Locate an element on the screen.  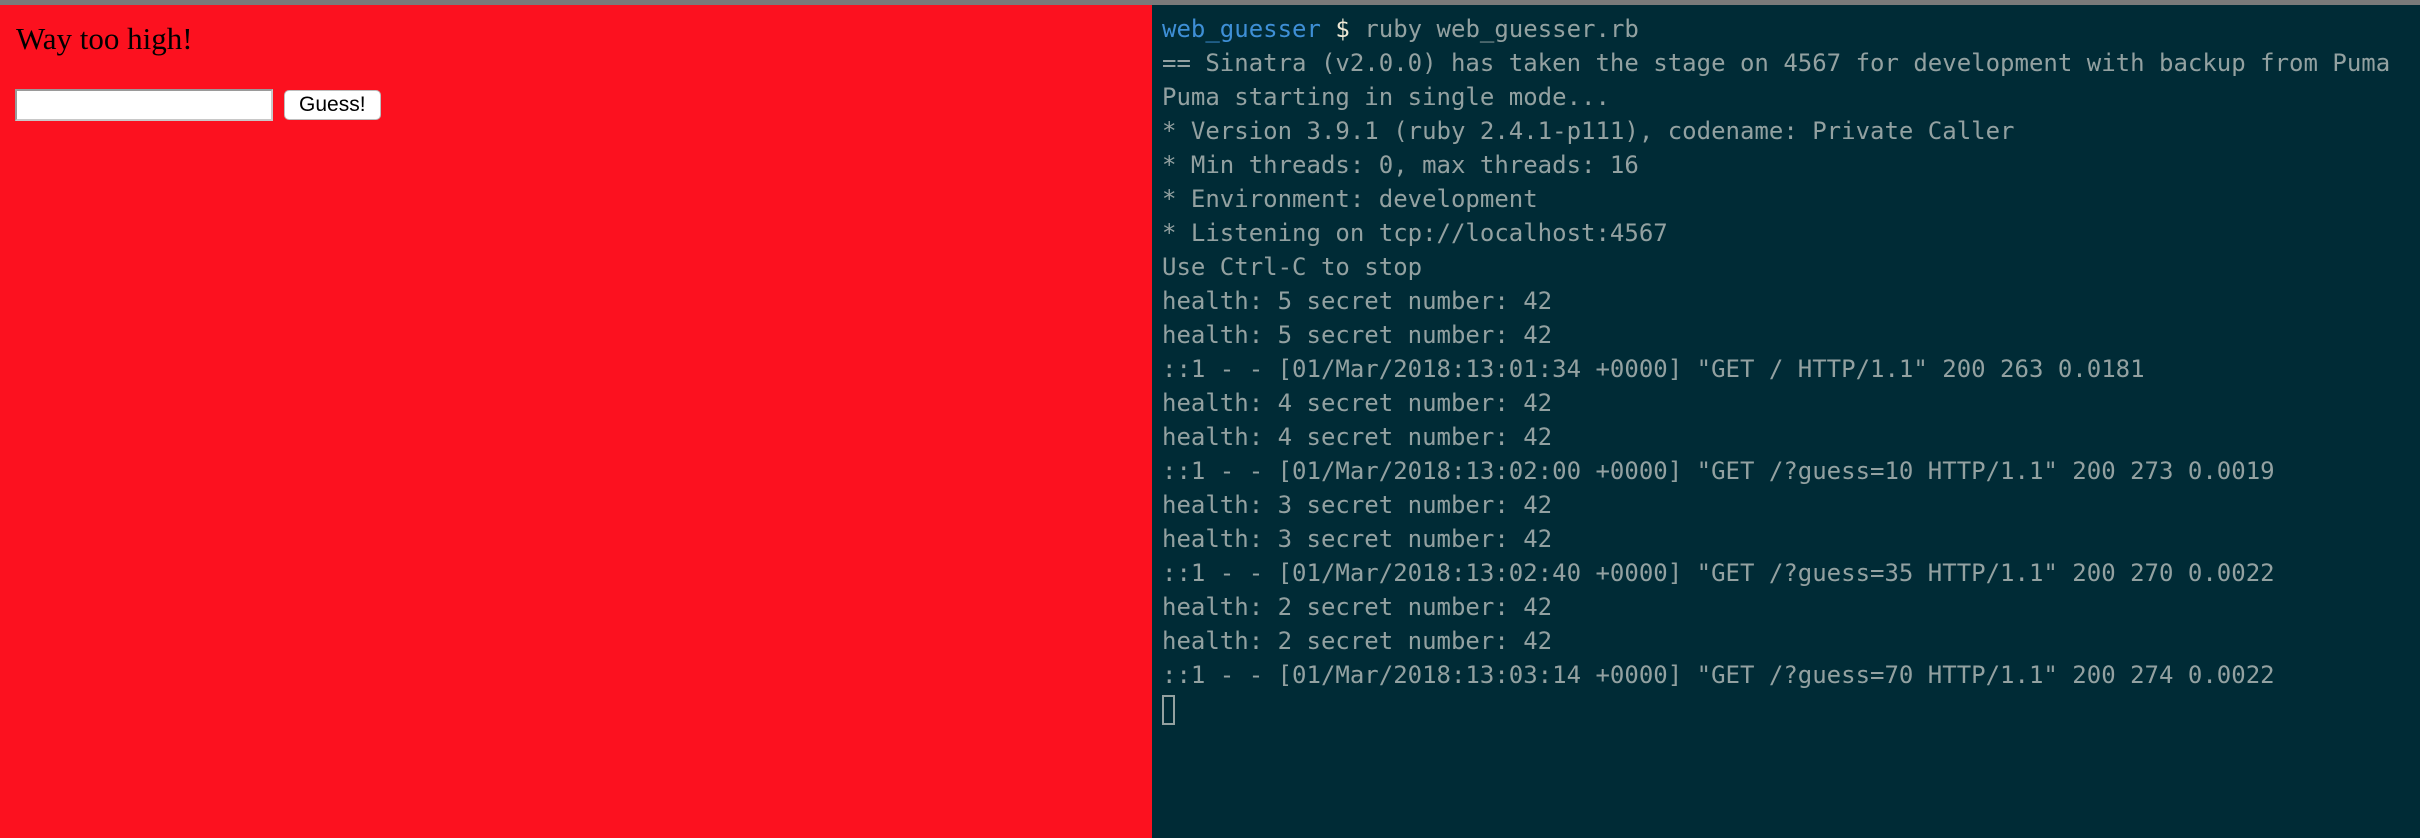
guess-form: Guess! is located at coordinates (198, 105).